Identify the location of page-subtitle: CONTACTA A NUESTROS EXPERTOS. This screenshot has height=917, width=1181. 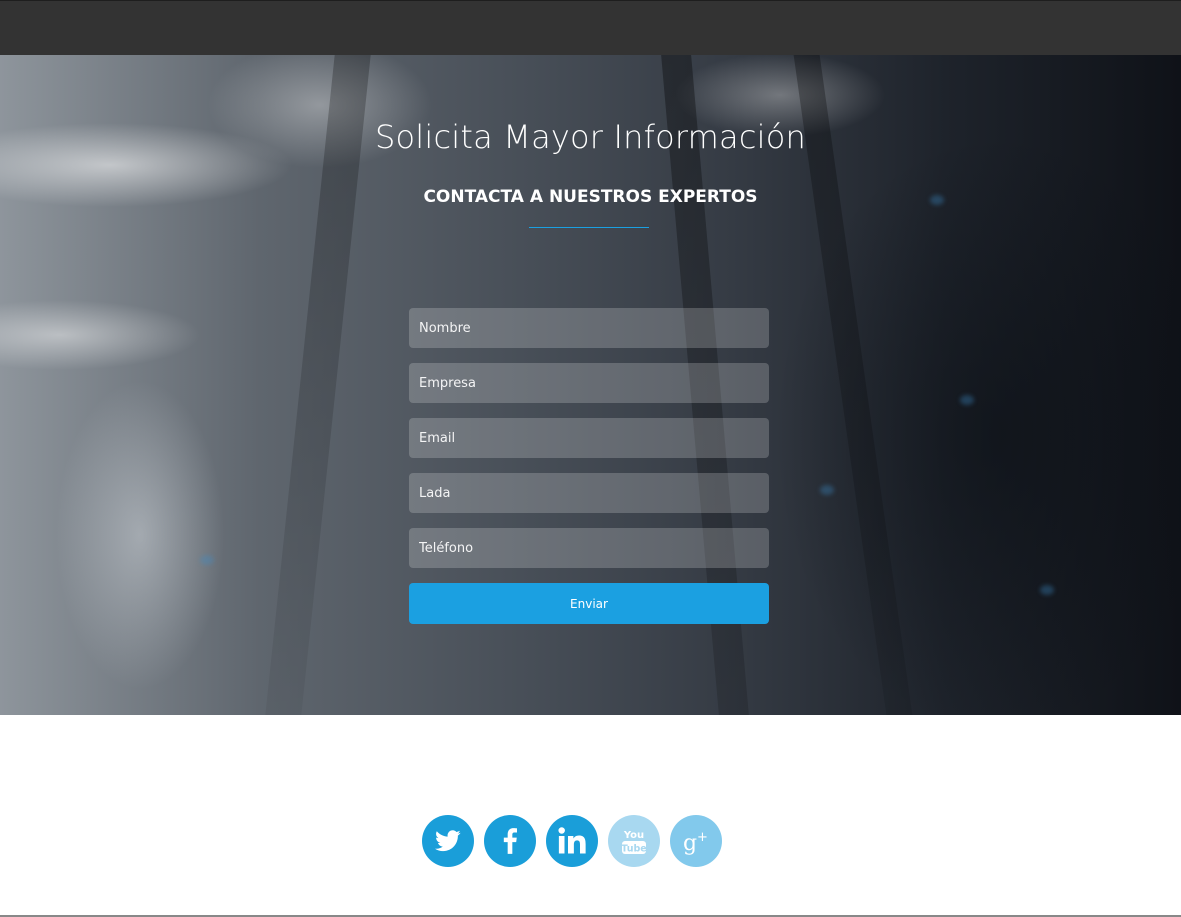
(590, 197).